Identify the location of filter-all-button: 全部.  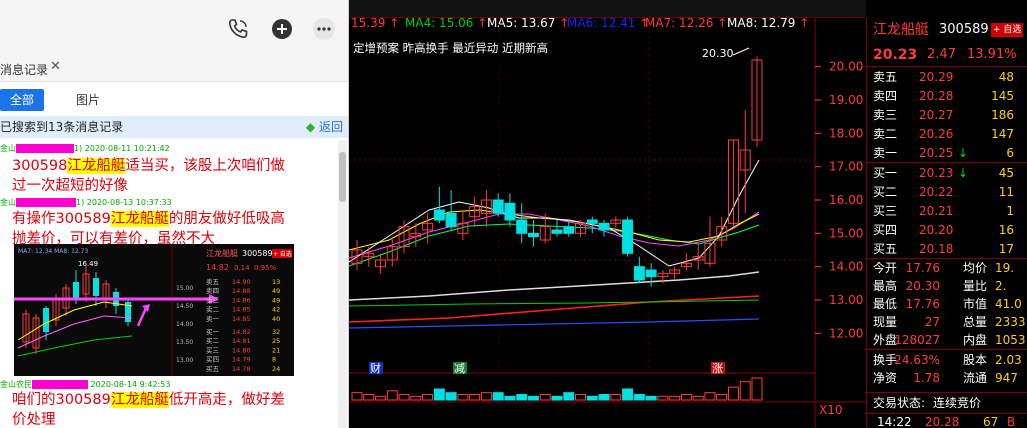
(22, 100).